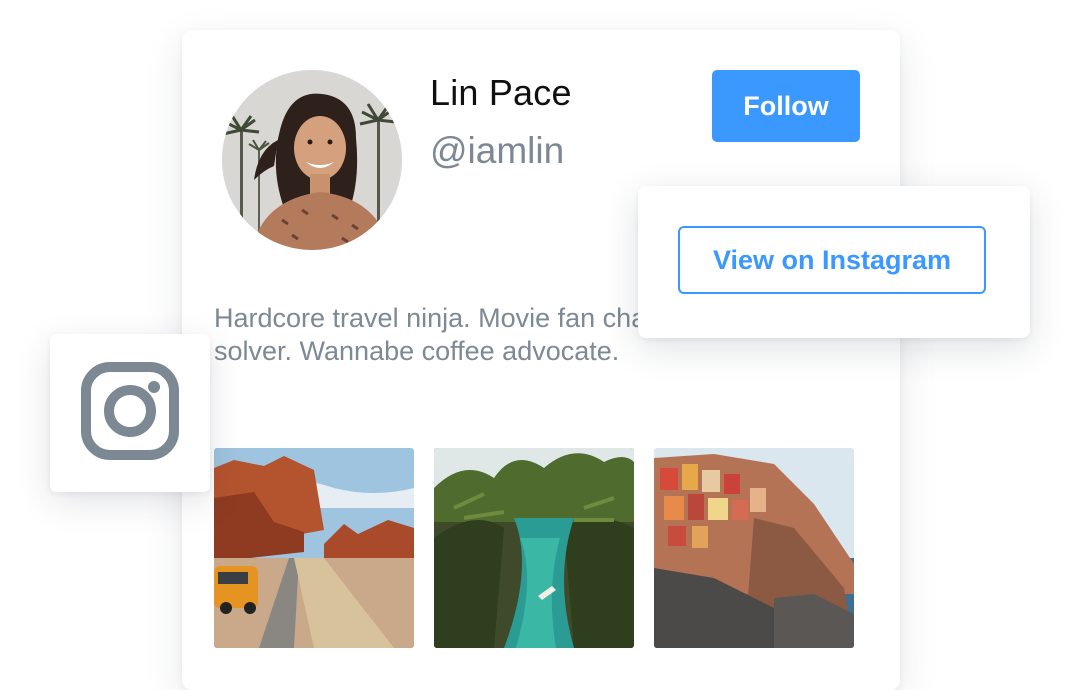 Image resolution: width=1080 pixels, height=690 pixels. I want to click on instagram-popup: View on Instagram, so click(834, 262).